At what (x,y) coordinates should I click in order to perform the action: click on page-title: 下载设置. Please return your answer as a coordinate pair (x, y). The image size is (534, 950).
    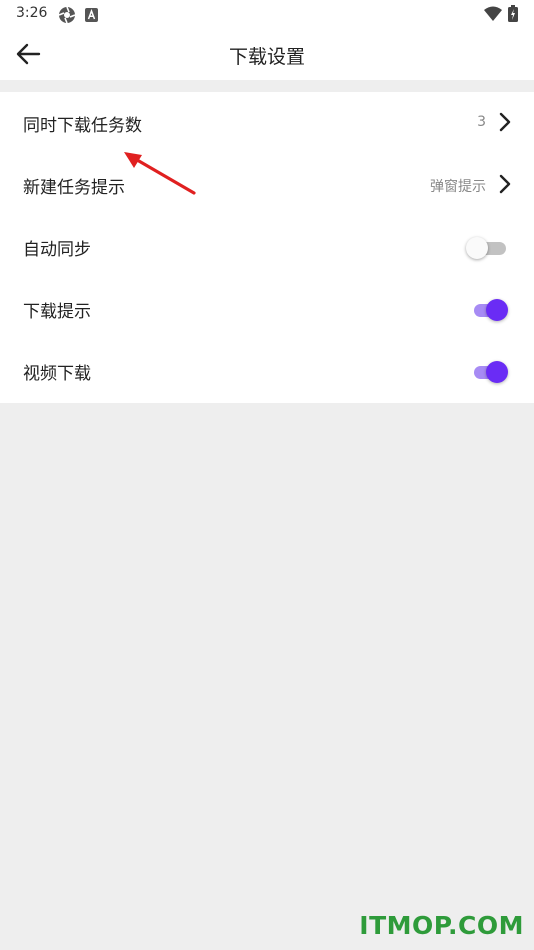
    Looking at the image, I should click on (266, 57).